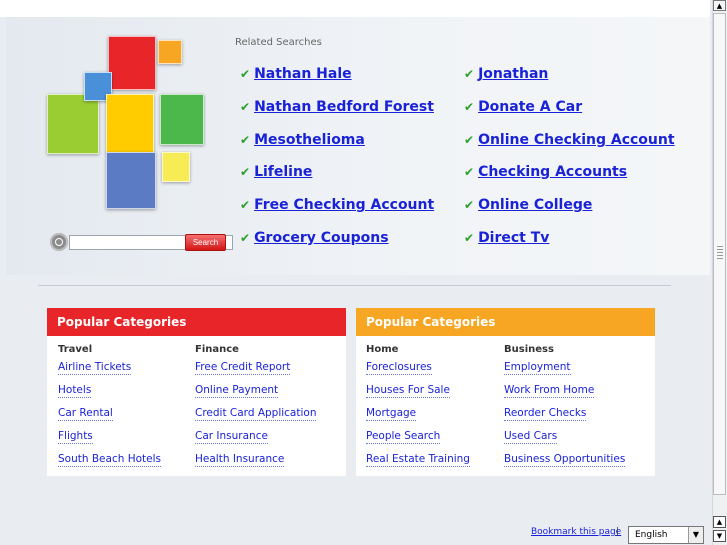 This screenshot has height=545, width=727. I want to click on logo-square-lightyellow, so click(176, 167).